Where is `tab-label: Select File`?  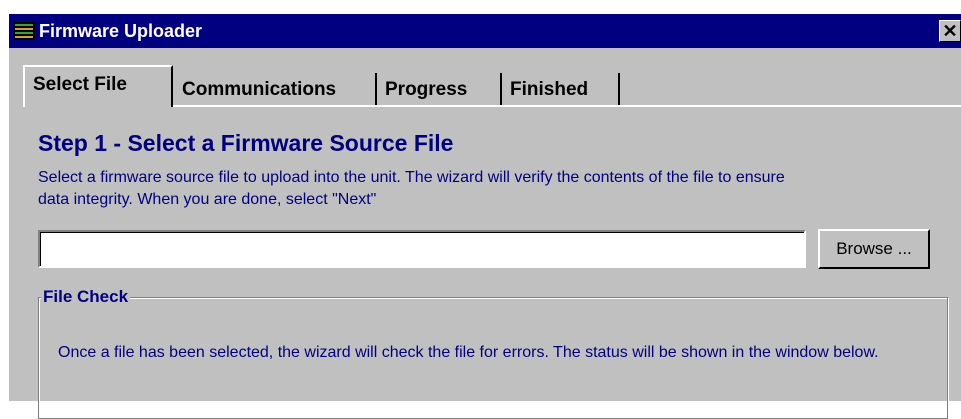
tab-label: Select File is located at coordinates (80, 84).